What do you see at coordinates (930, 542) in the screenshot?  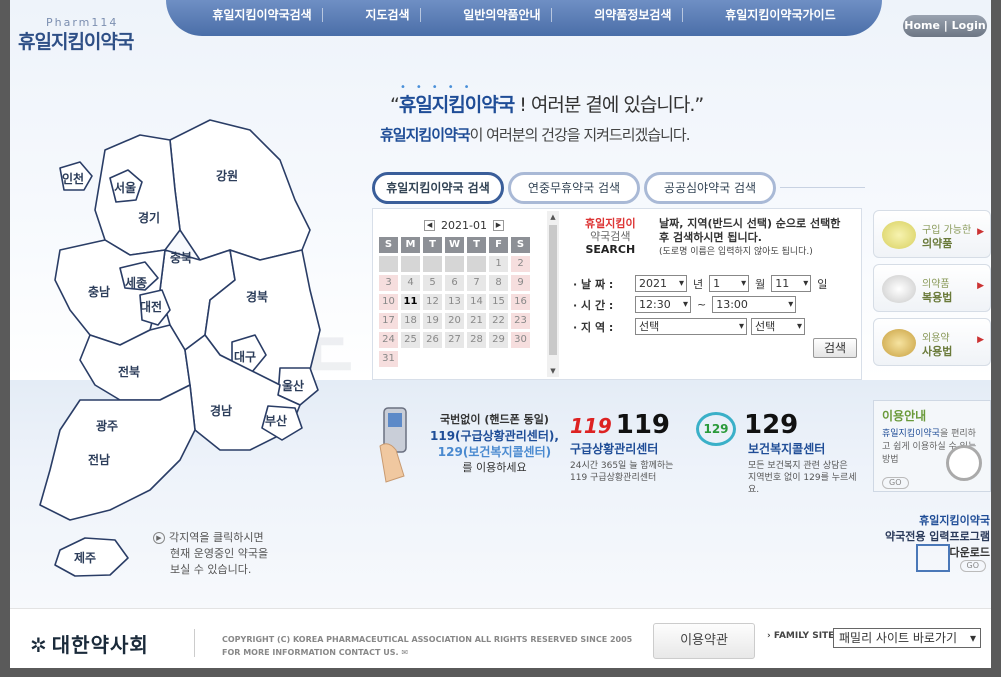 I see `program-download: 휴일지킴이약국 약국전용 입력프로그램 다운로드 GO` at bounding box center [930, 542].